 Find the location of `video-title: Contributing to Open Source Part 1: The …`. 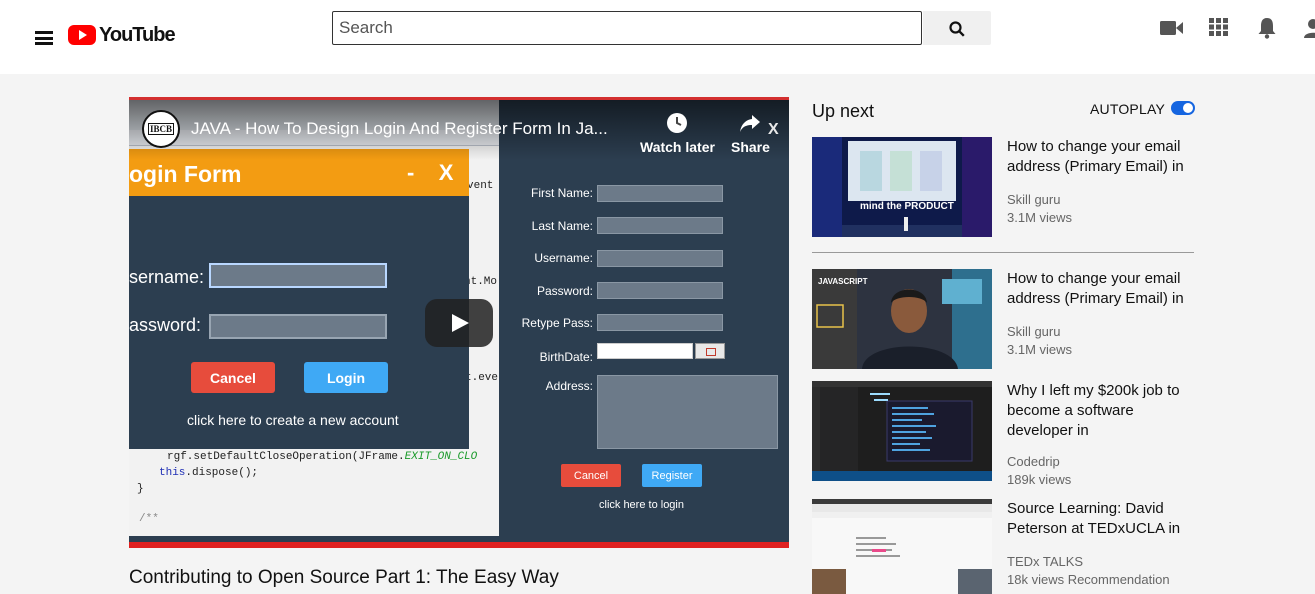

video-title: Contributing to Open Source Part 1: The … is located at coordinates (344, 577).